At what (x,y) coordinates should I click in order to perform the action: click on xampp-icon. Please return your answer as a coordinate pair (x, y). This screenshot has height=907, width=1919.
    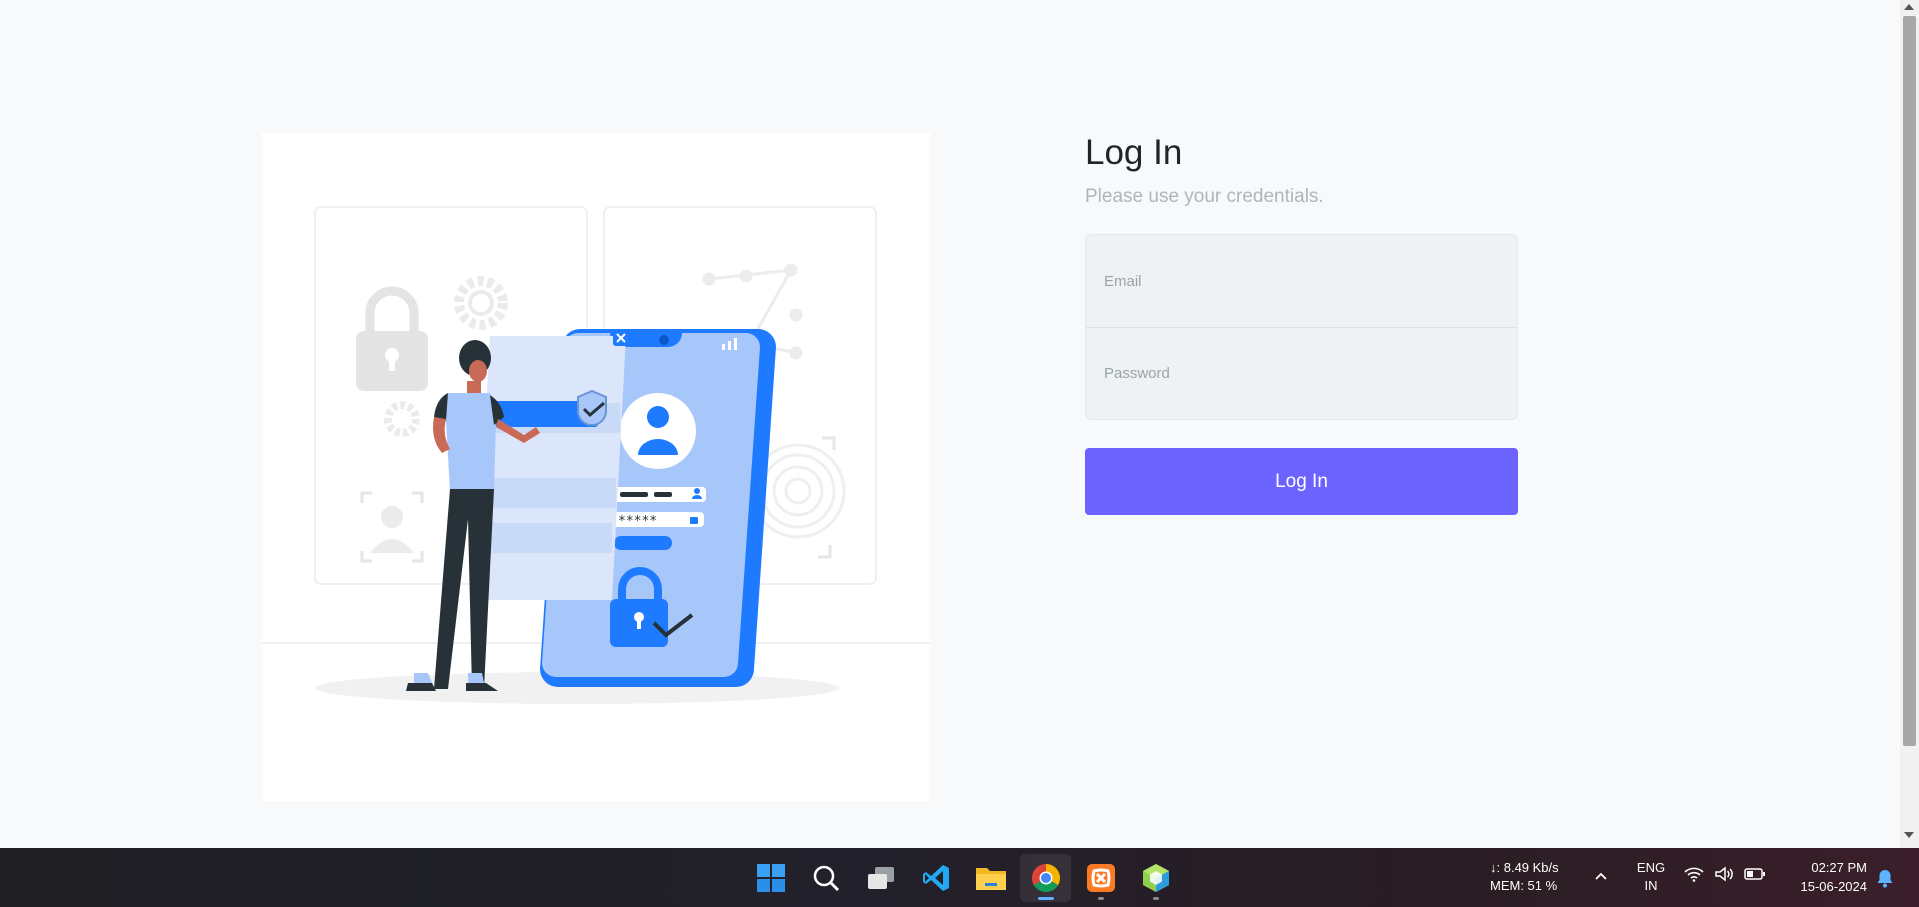
    Looking at the image, I should click on (1100, 877).